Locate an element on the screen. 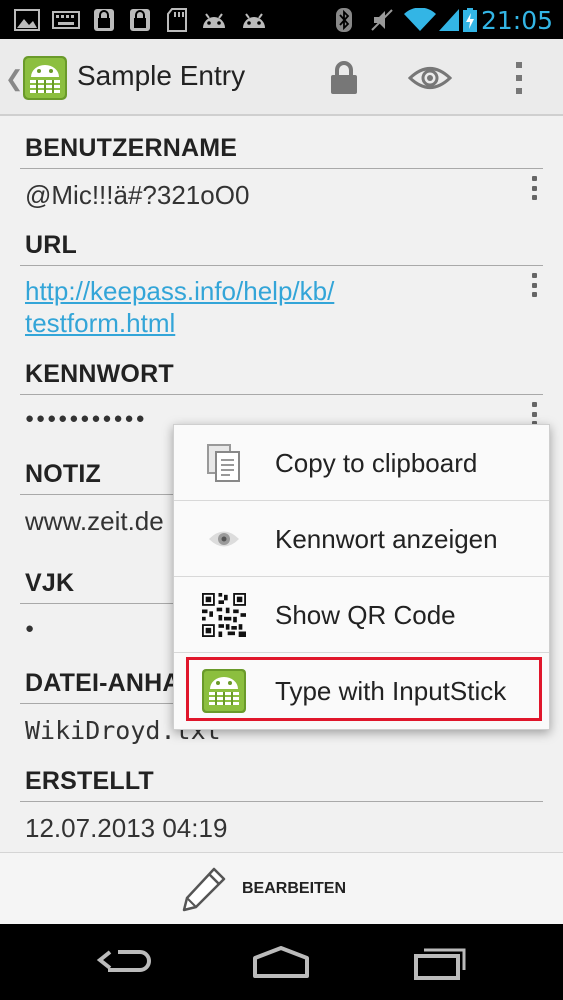  menu-item-label: Kennwort anzeigen is located at coordinates (386, 539).